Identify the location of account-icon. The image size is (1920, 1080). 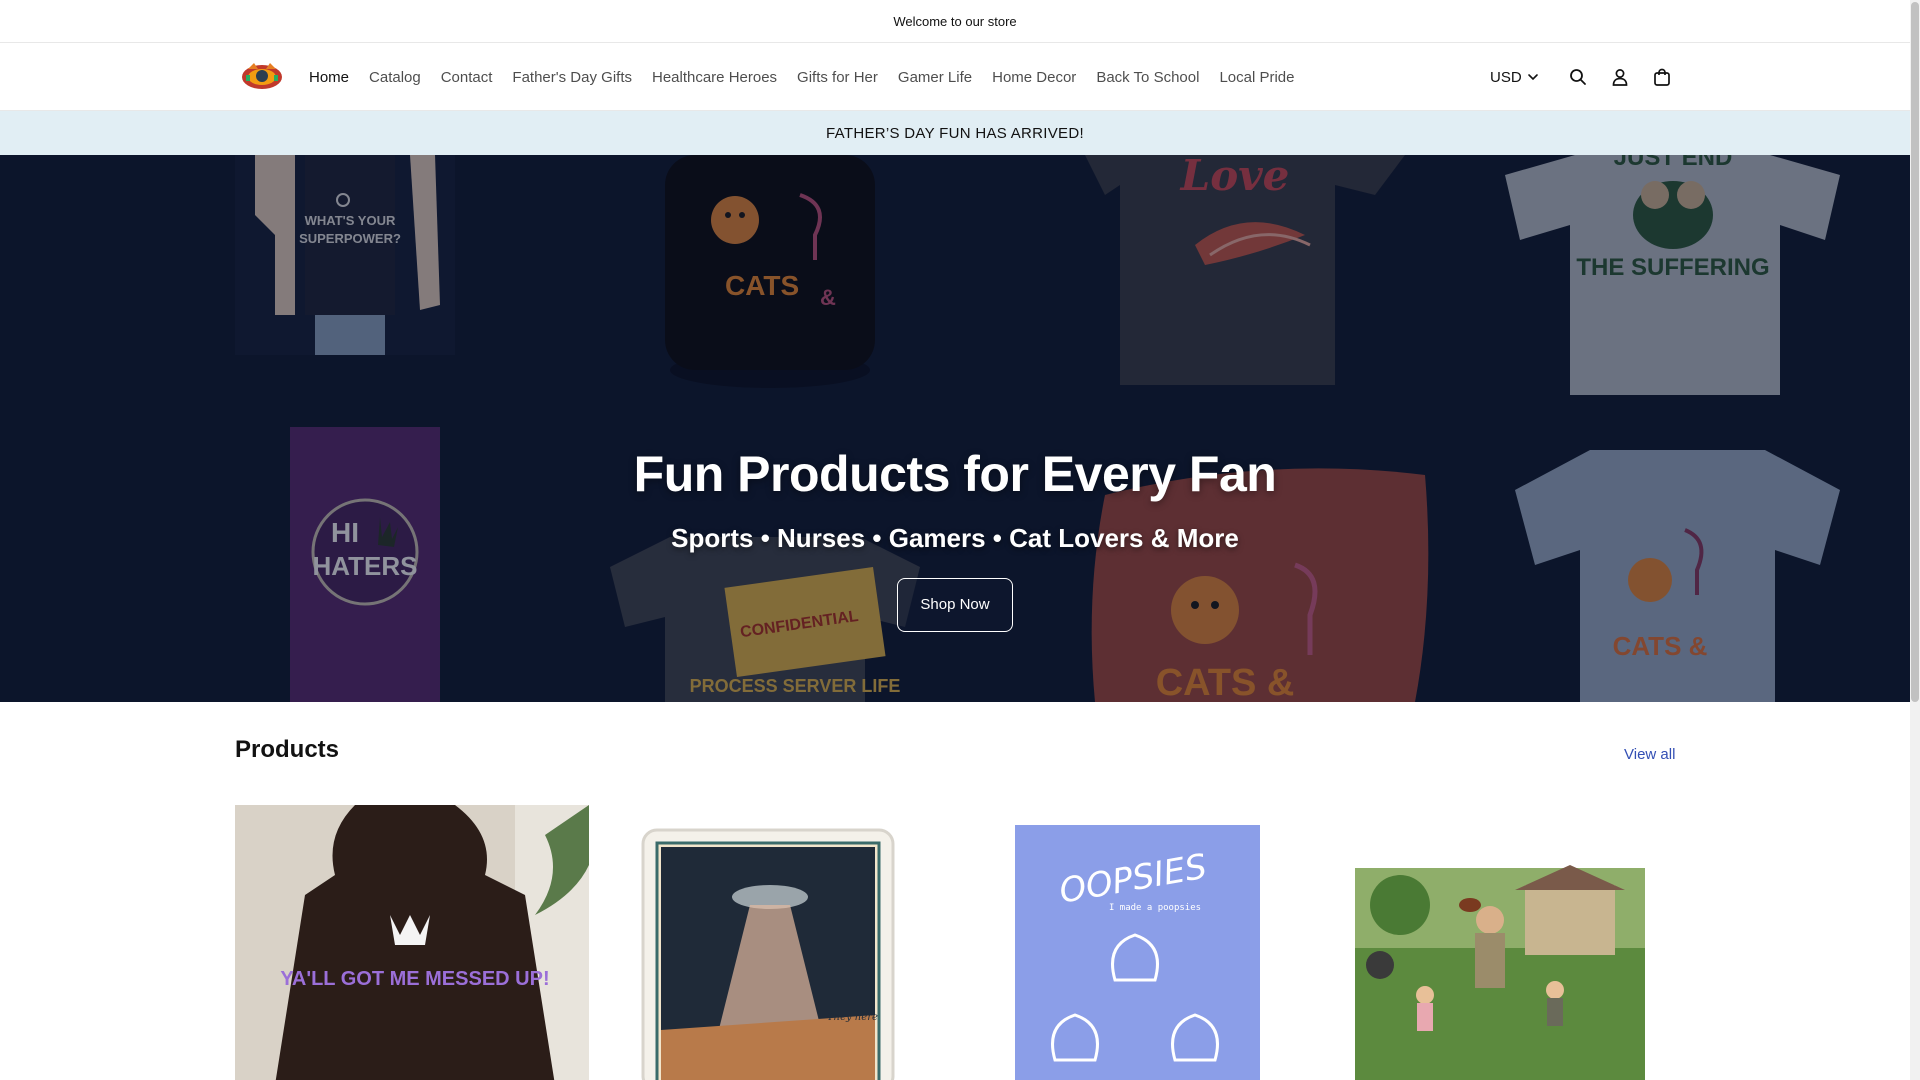
(1620, 77).